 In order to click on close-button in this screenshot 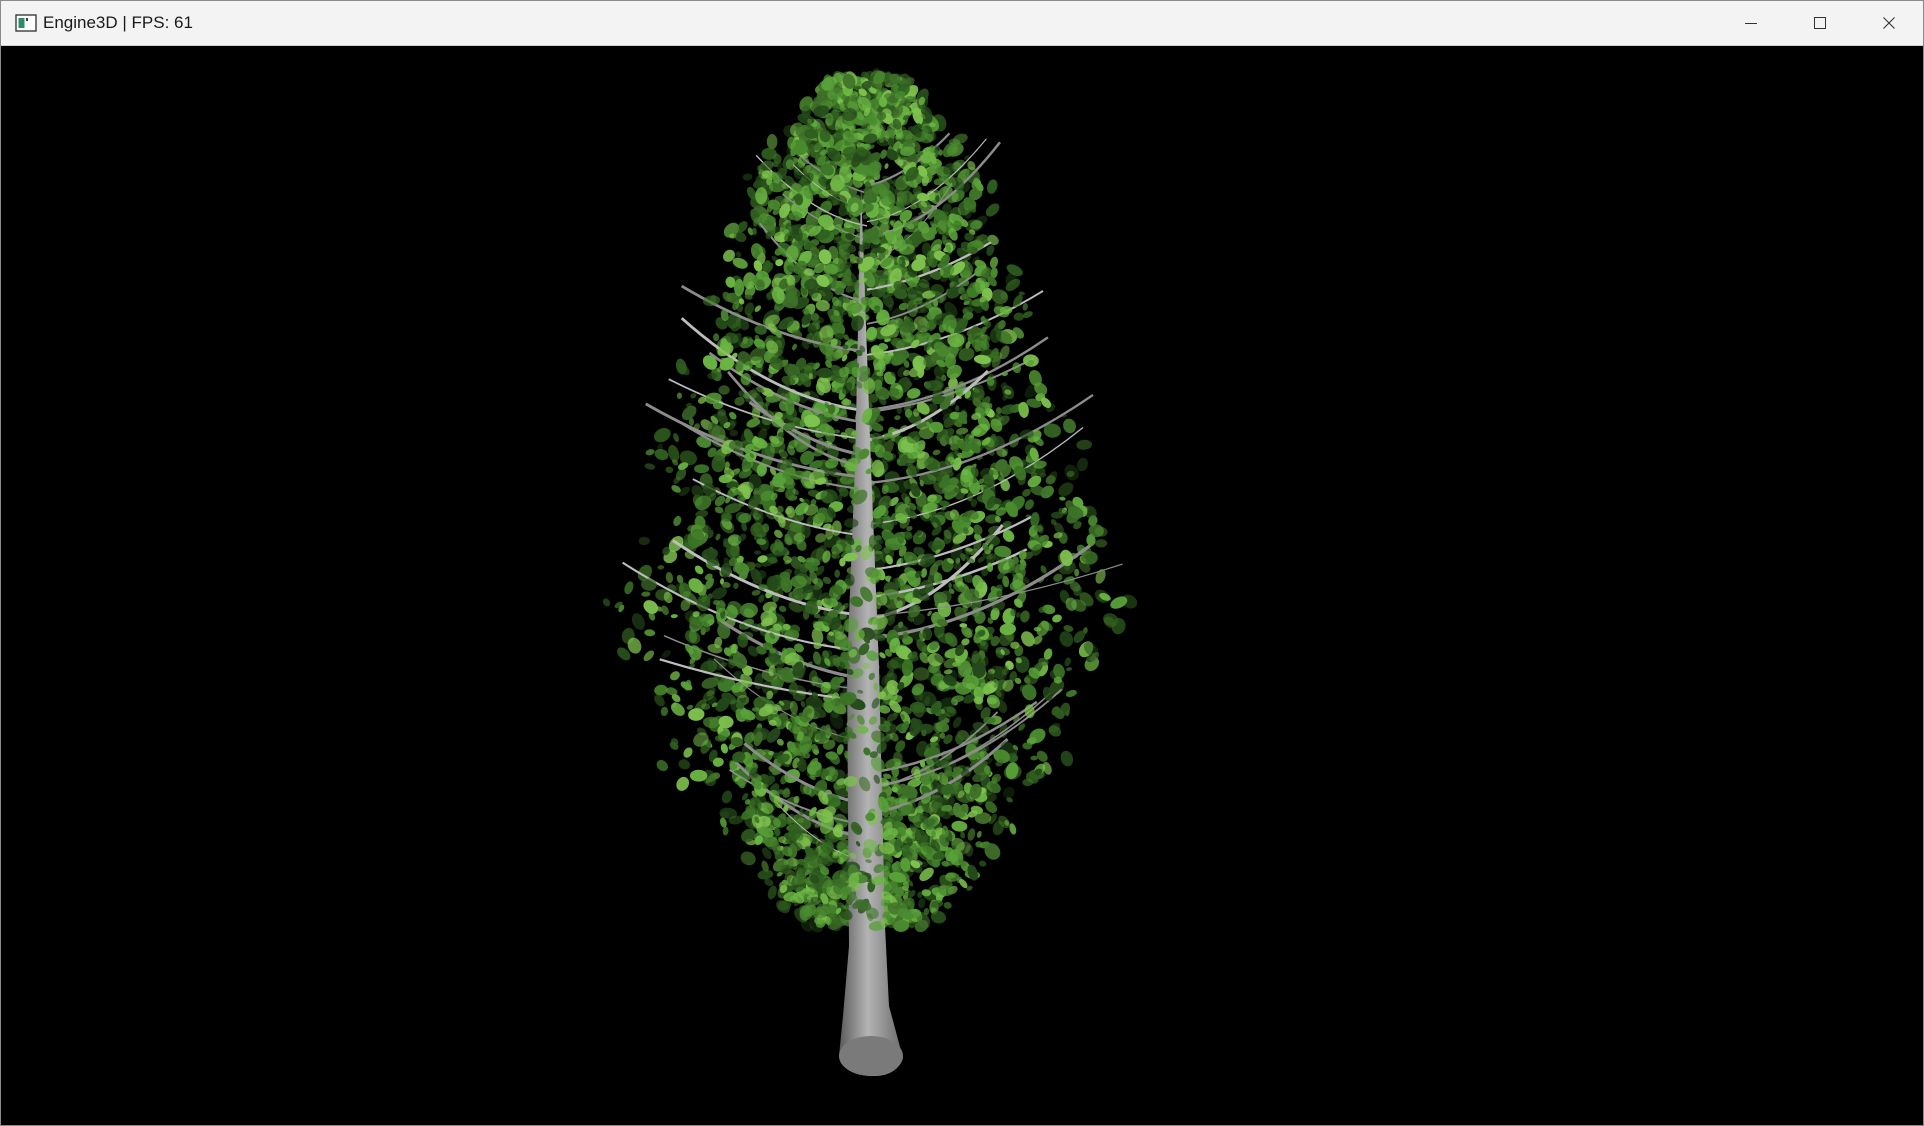, I will do `click(1888, 23)`.